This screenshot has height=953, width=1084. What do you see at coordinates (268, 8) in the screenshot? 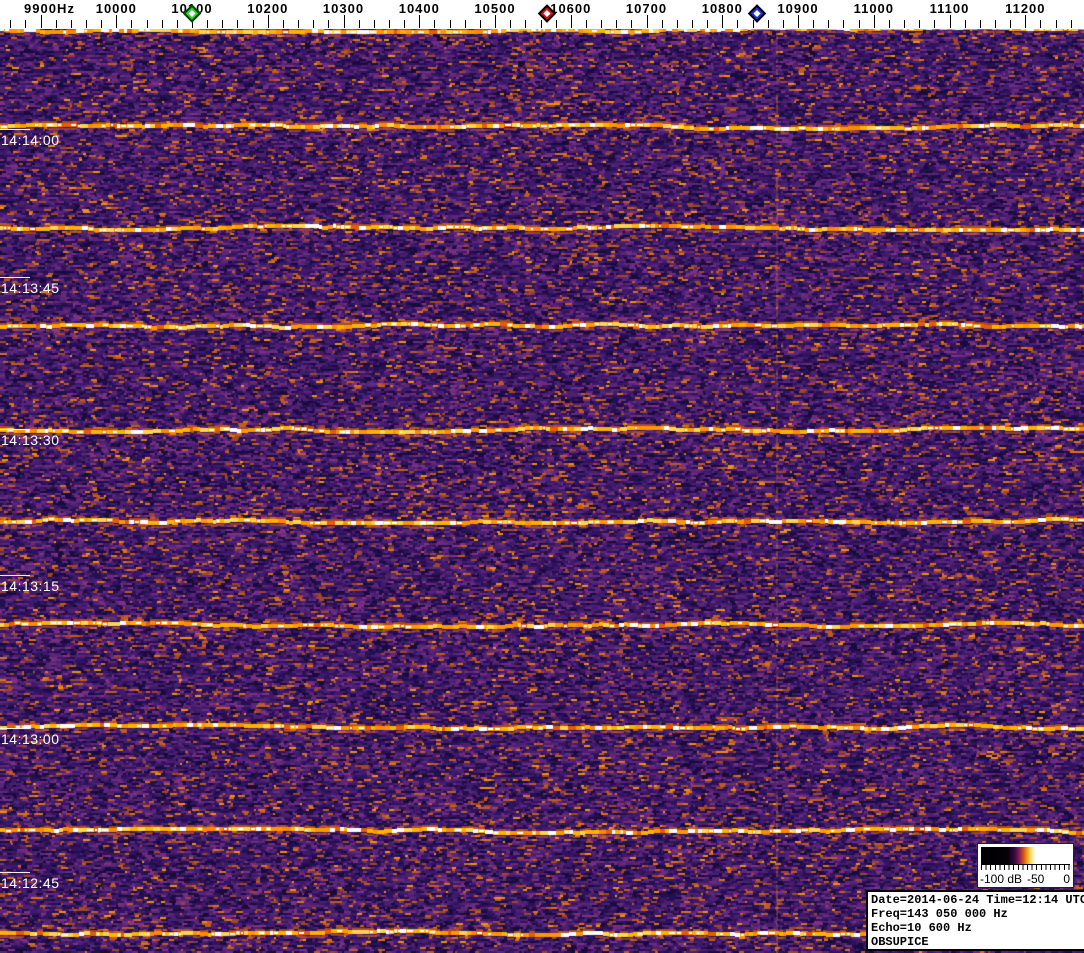
I see `freq-scale-label: 10200` at bounding box center [268, 8].